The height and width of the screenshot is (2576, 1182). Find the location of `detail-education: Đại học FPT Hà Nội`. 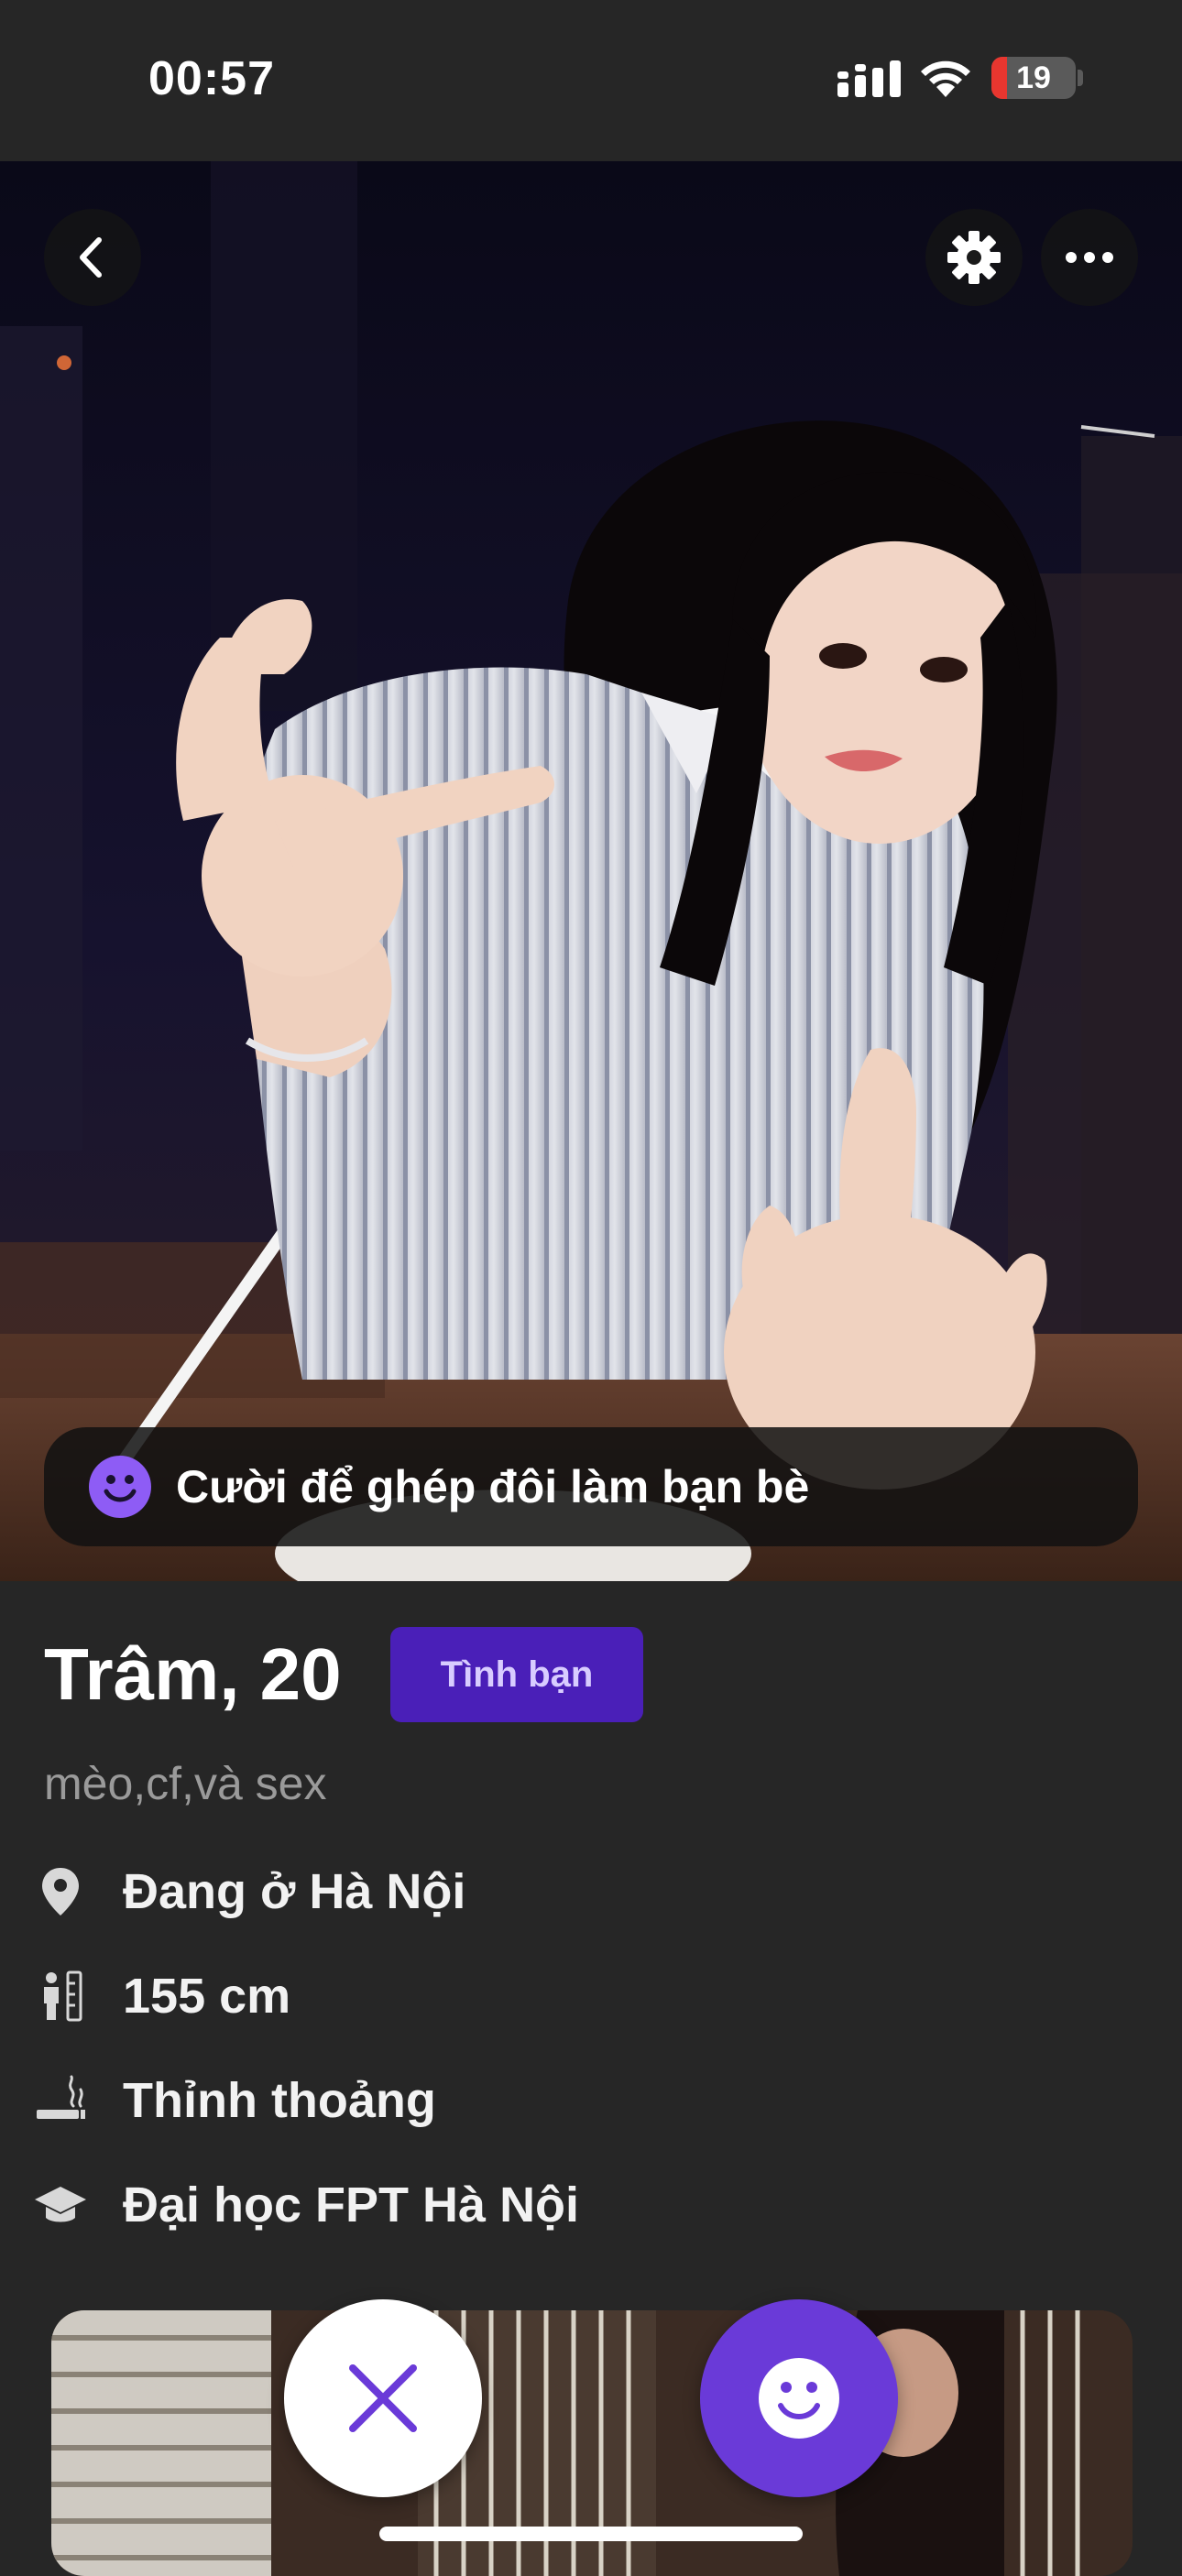

detail-education: Đại học FPT Hà Nội is located at coordinates (591, 2205).